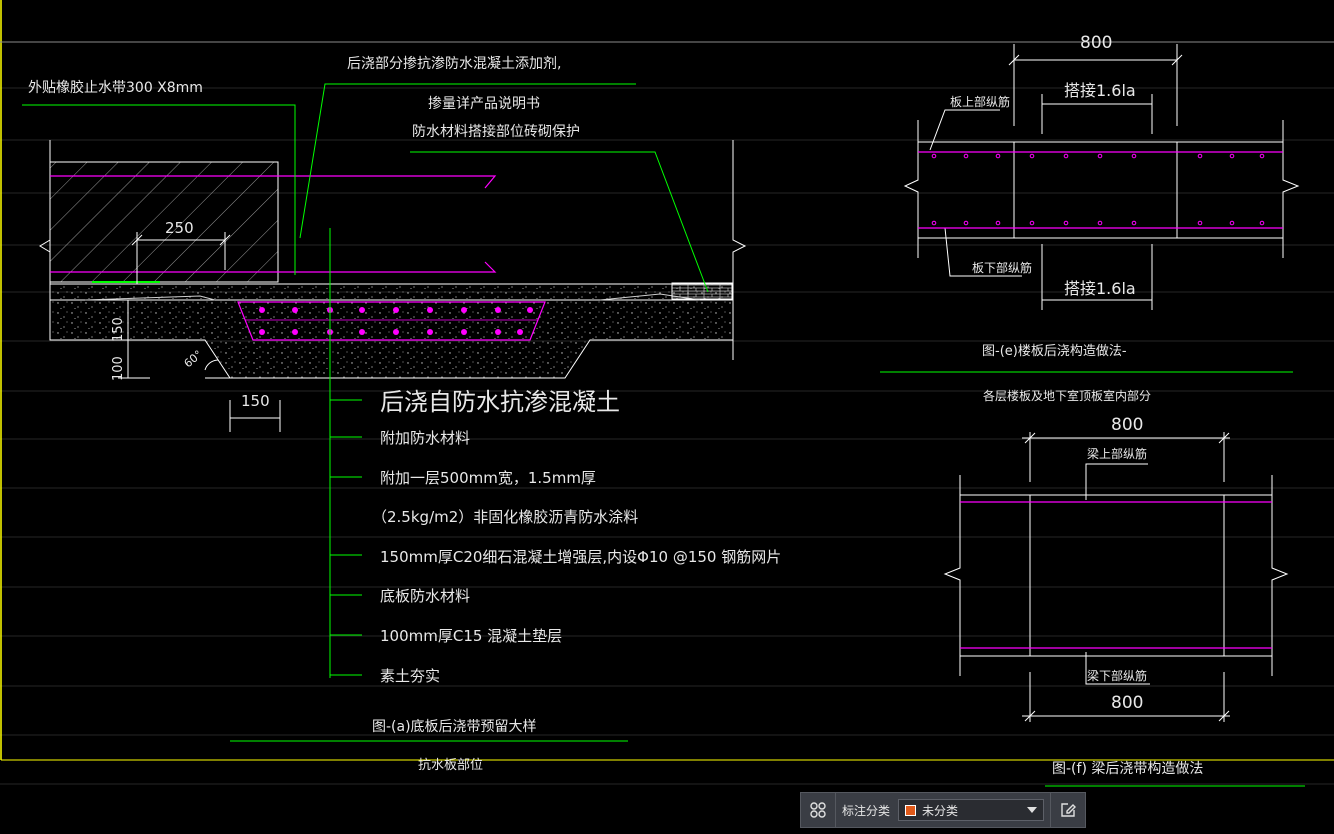  I want to click on layer-3: （2.5kg/m2）非固化橡胶沥青防水涂料, so click(505, 517).